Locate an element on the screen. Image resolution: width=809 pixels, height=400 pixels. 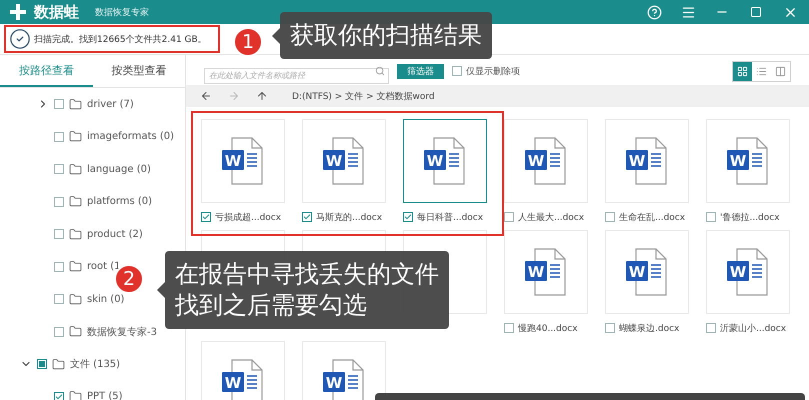
file-name: 慢跑40...docx is located at coordinates (548, 328).